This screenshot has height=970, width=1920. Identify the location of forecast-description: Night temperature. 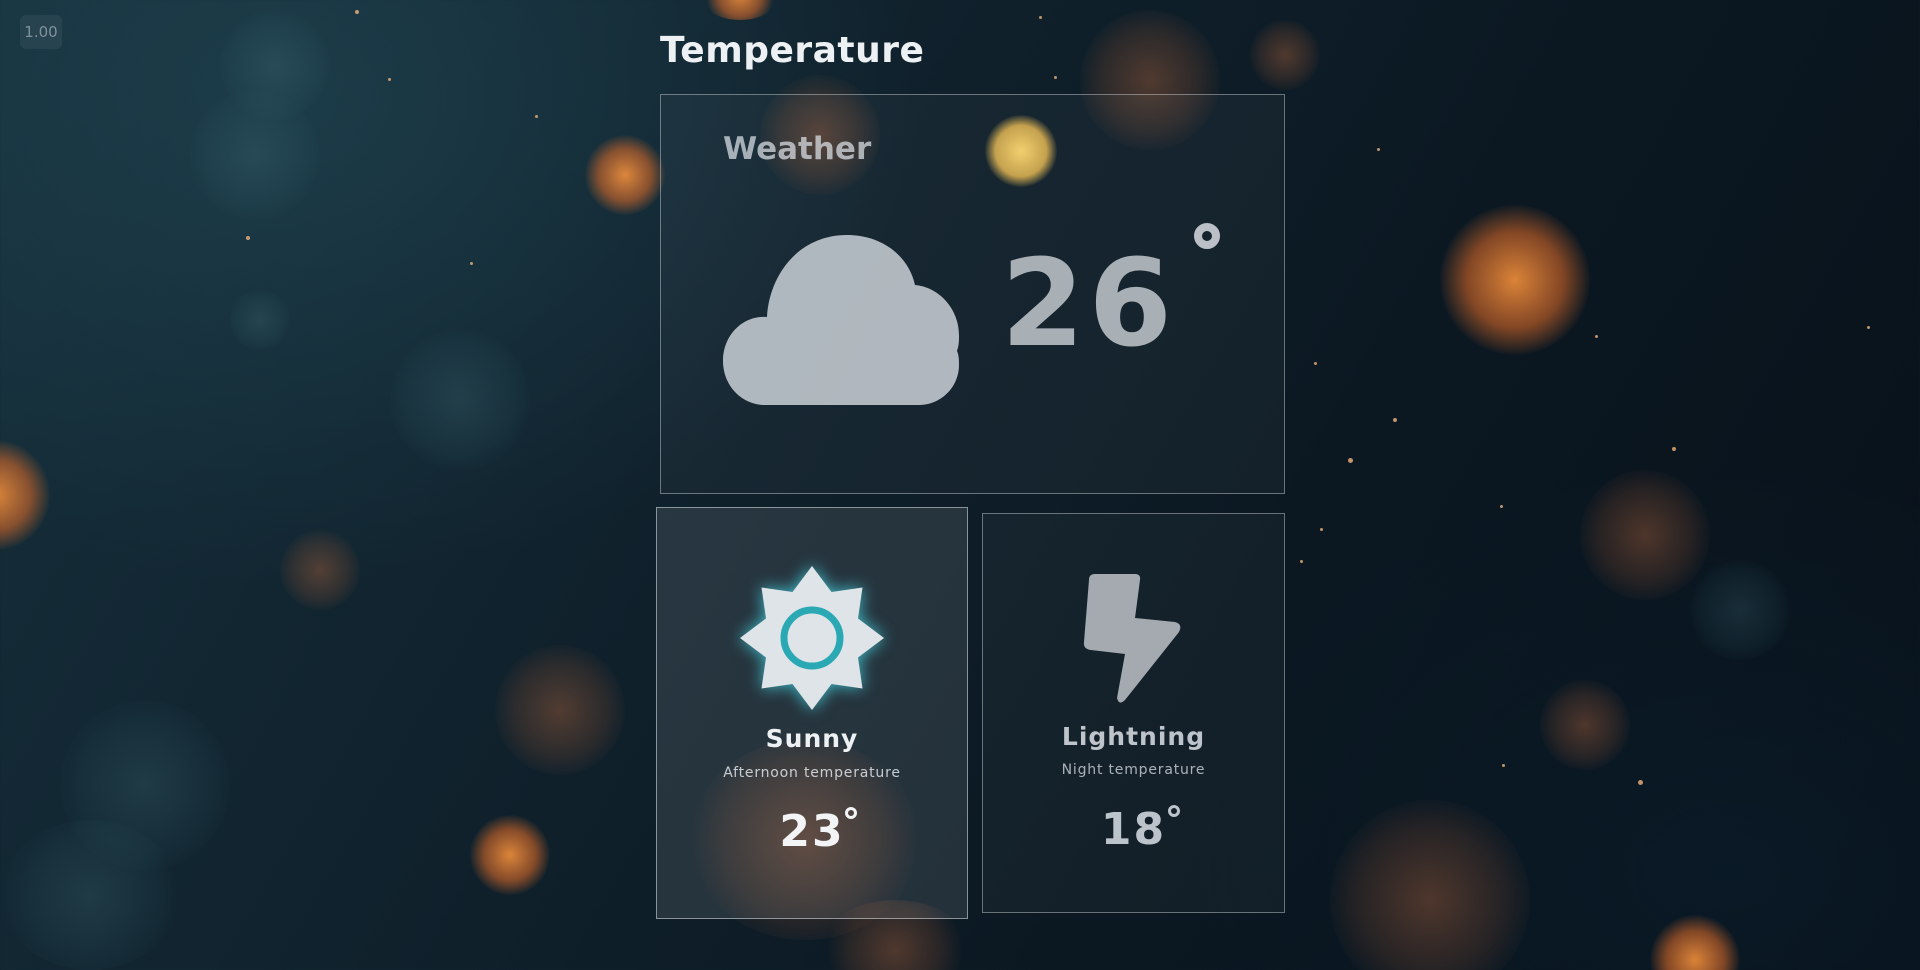
(1133, 770).